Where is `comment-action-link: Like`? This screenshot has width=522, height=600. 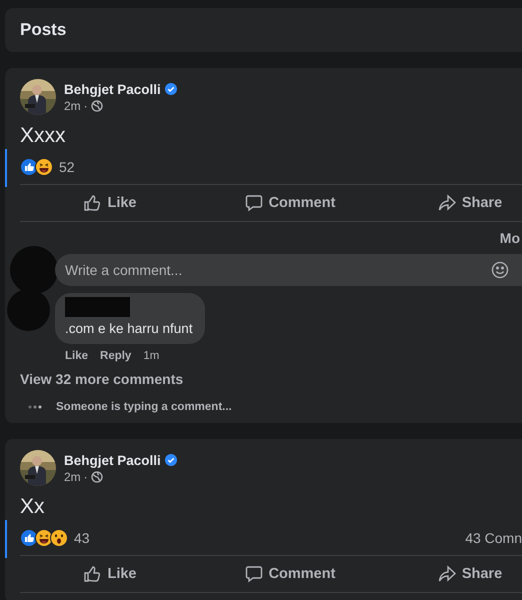 comment-action-link: Like is located at coordinates (76, 356).